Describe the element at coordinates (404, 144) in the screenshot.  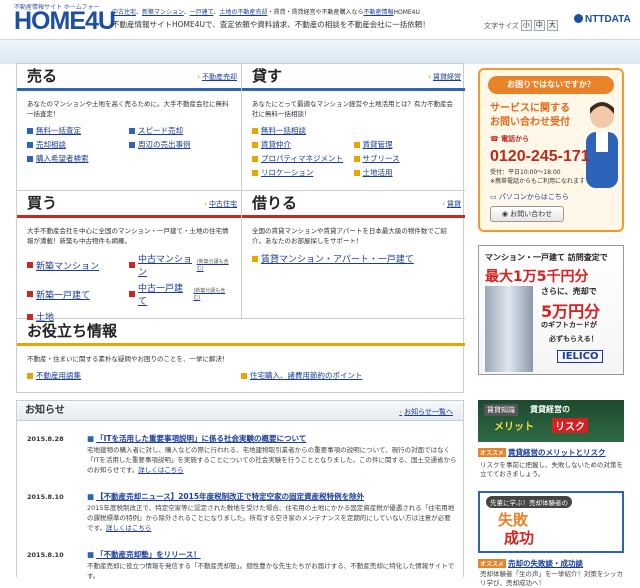
I see `lend-link-management: 賃貸管理` at that location.